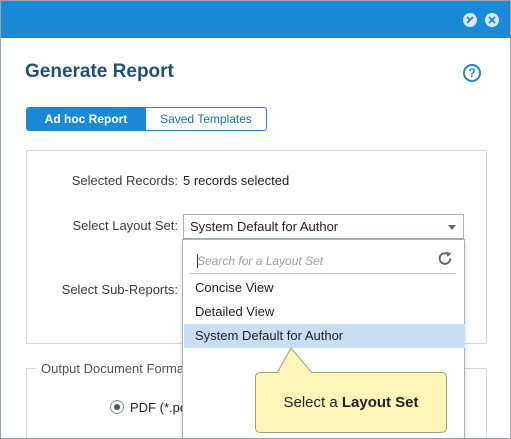  What do you see at coordinates (324, 336) in the screenshot?
I see `layout-option-system-default: System Default for Author` at bounding box center [324, 336].